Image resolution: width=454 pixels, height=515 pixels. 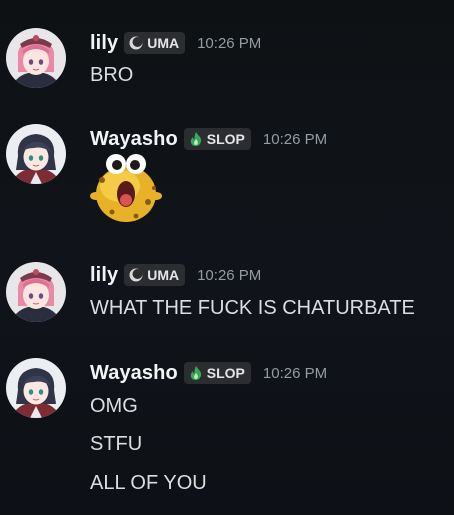 What do you see at coordinates (126, 191) in the screenshot?
I see `yellow-blob-sticker` at bounding box center [126, 191].